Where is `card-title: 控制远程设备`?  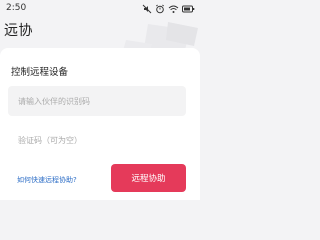
card-title: 控制远程设备 is located at coordinates (40, 72).